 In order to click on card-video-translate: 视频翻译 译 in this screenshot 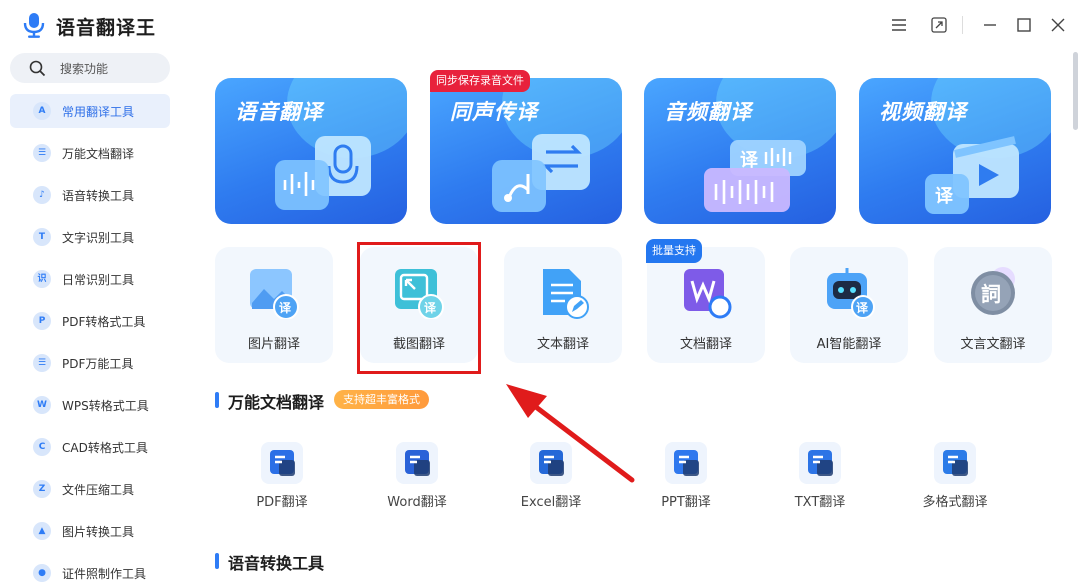, I will do `click(955, 151)`.